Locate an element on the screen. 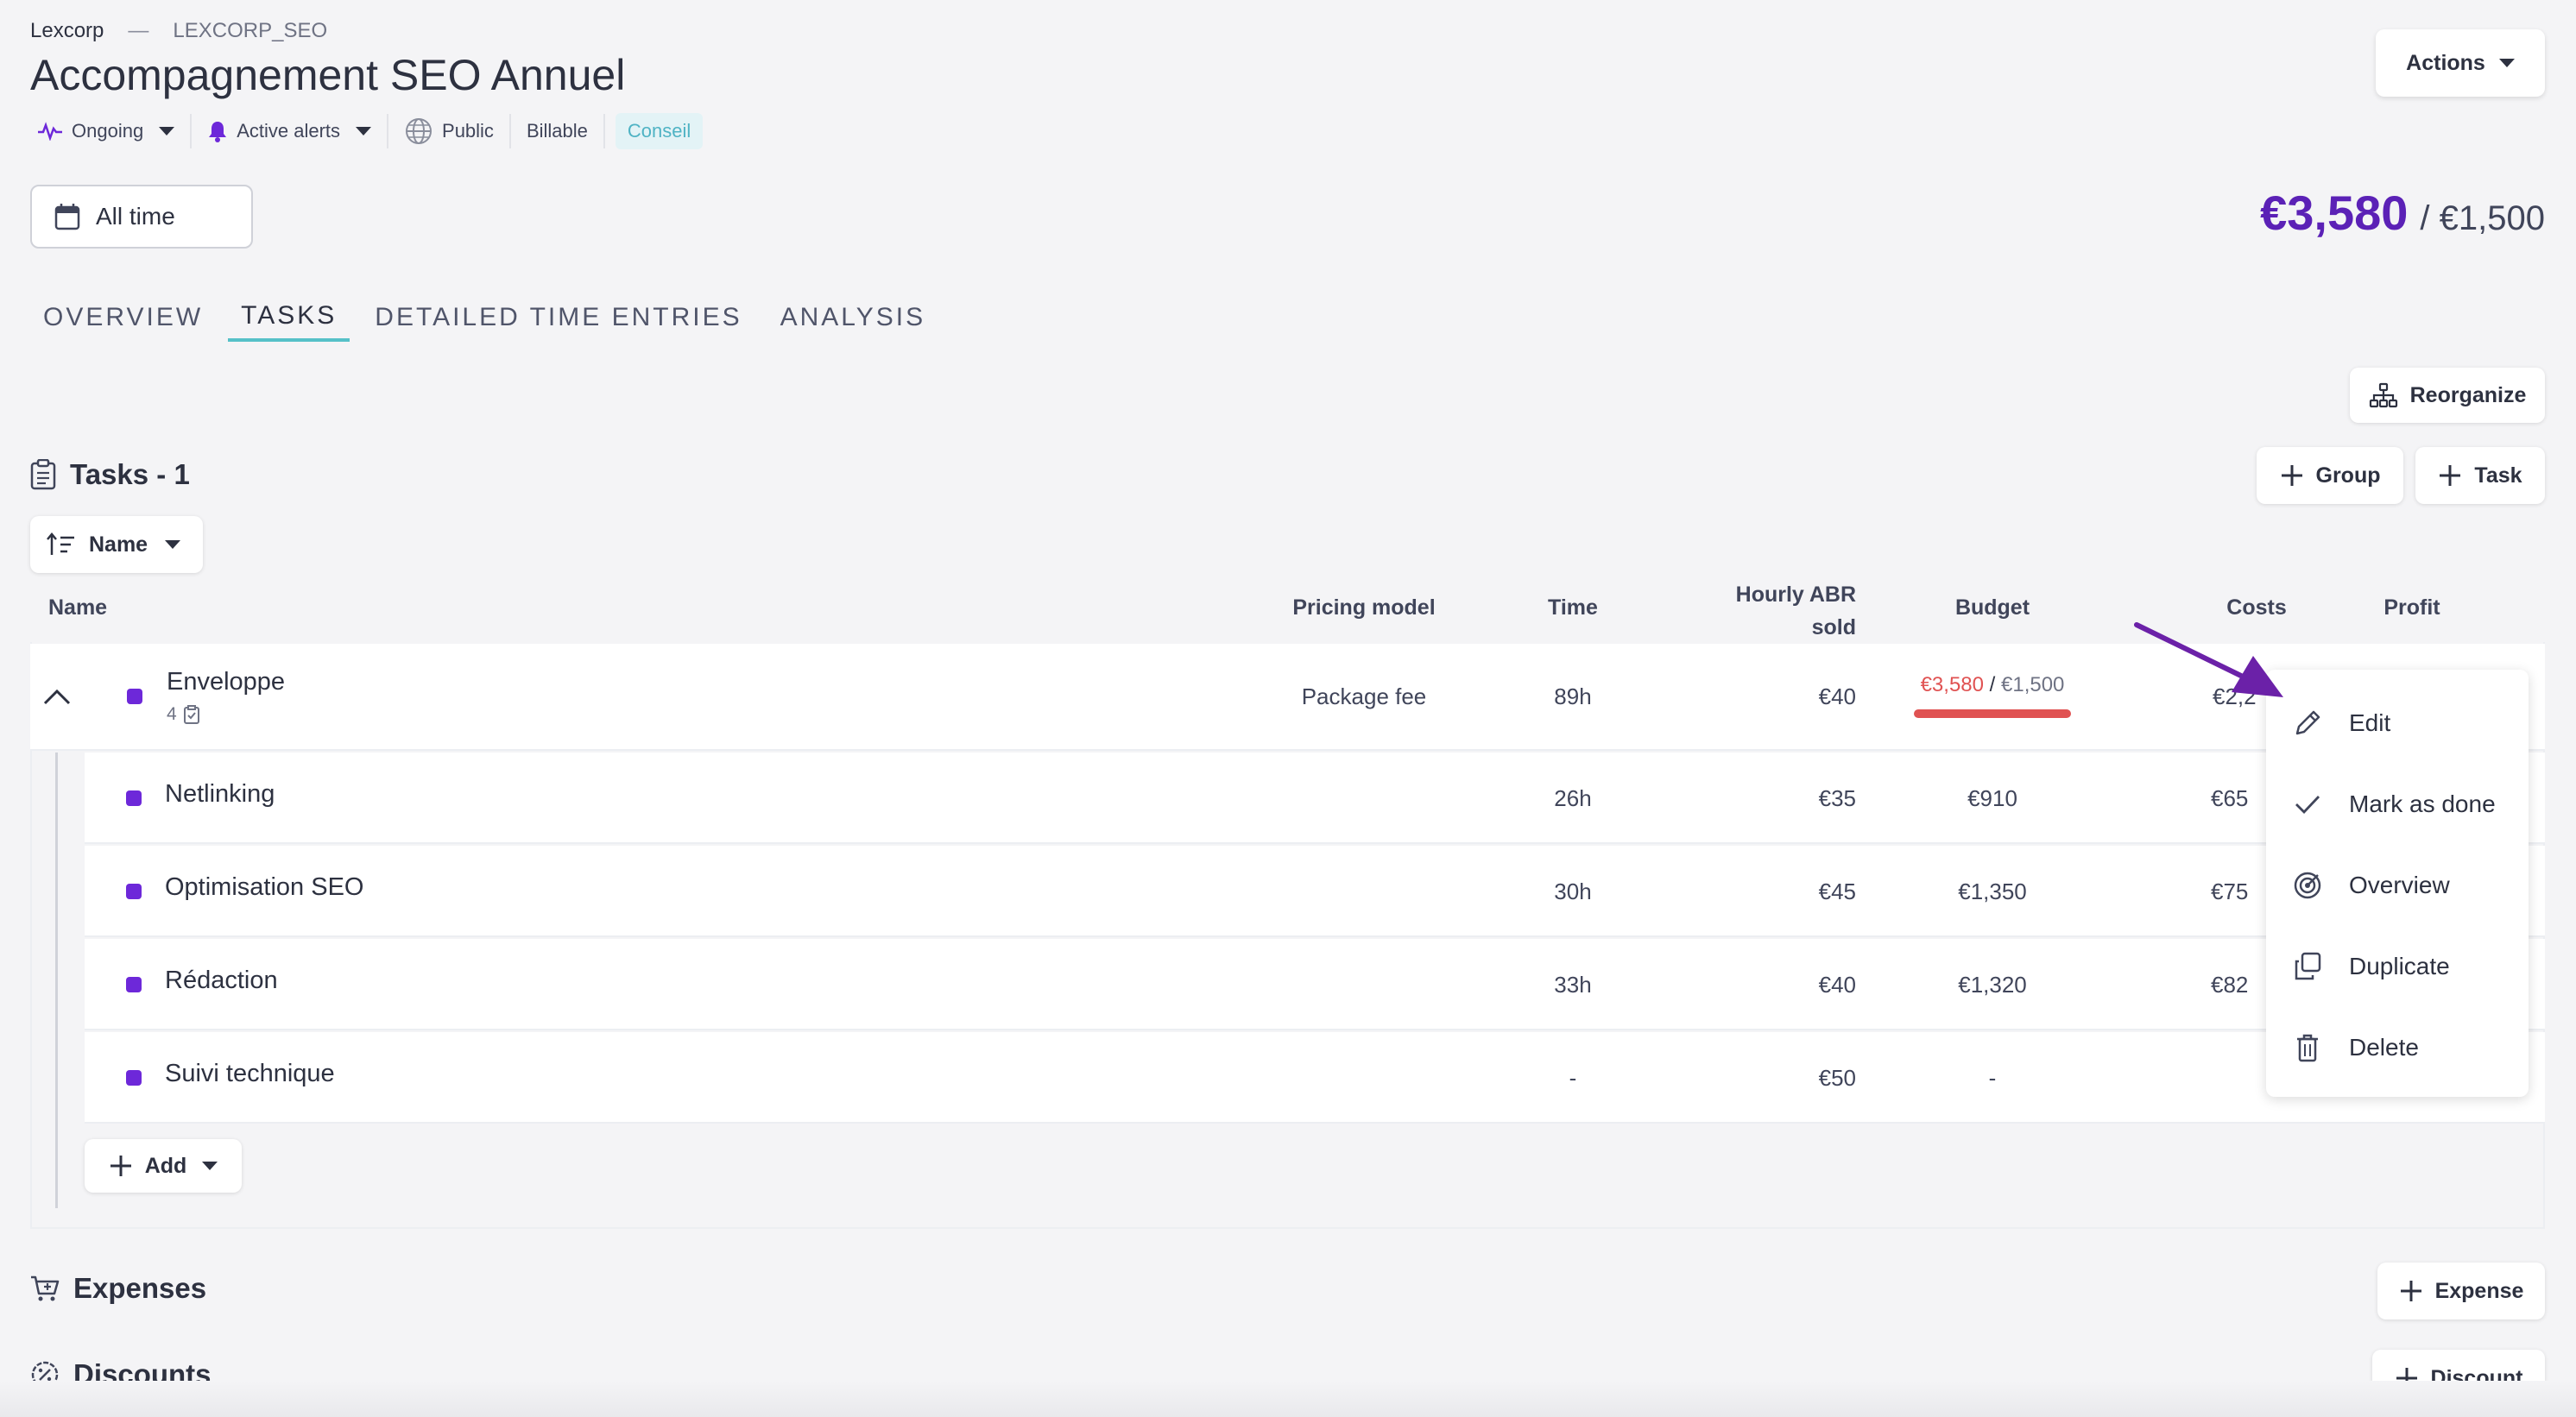 This screenshot has height=1417, width=2576. reorganize-label: Reorganize is located at coordinates (2468, 394).